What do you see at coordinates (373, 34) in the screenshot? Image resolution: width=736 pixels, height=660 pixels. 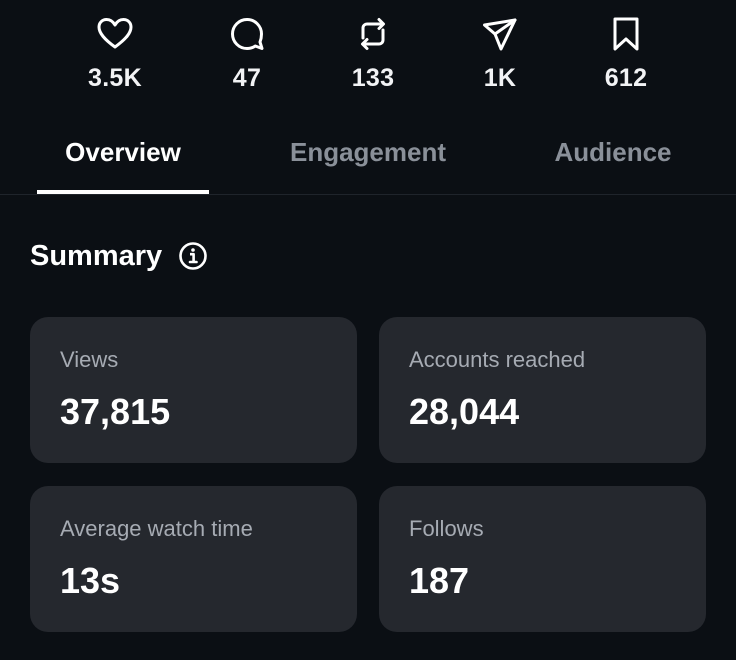 I see `repost-icon` at bounding box center [373, 34].